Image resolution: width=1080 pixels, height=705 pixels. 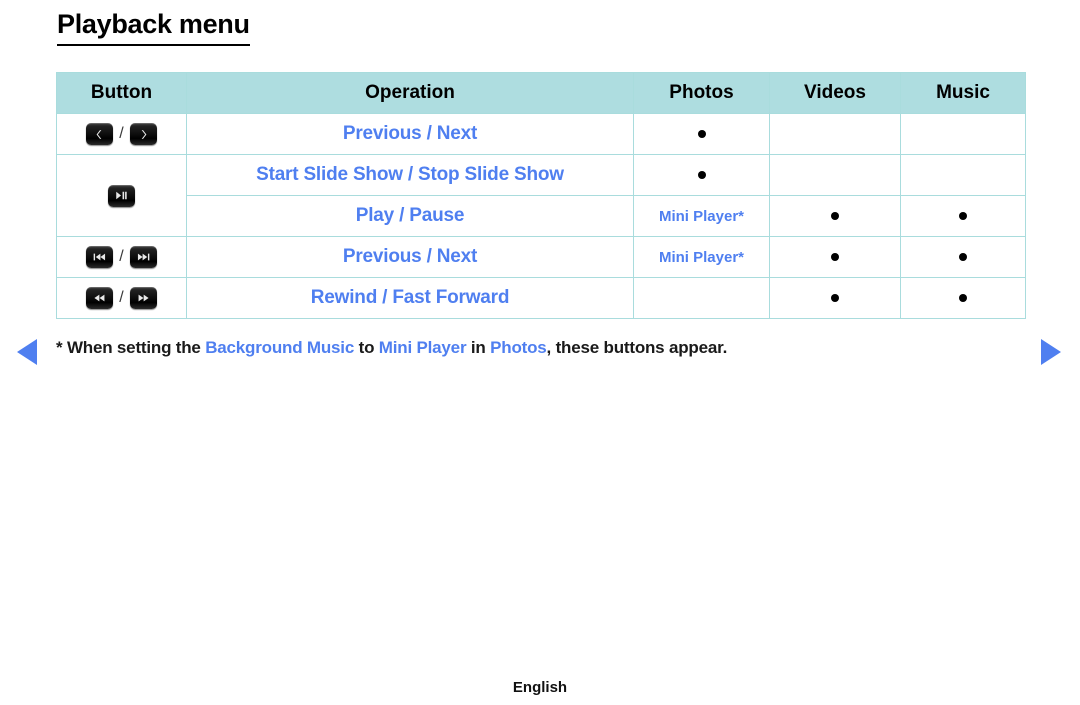 I want to click on next-page-arrow-icon, so click(x=1051, y=352).